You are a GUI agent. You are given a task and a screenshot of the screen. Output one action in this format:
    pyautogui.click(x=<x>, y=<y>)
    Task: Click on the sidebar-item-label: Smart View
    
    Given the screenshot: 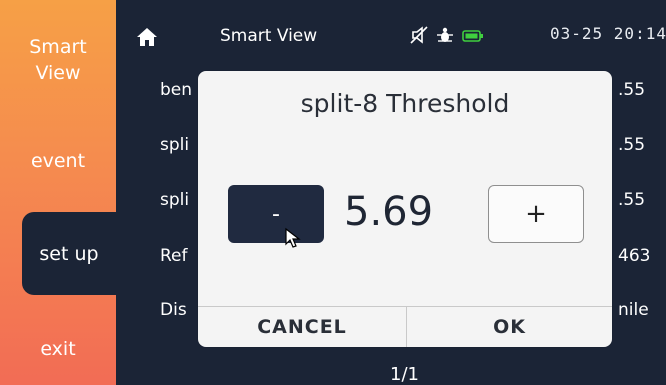 What is the action you would take?
    pyautogui.click(x=58, y=60)
    